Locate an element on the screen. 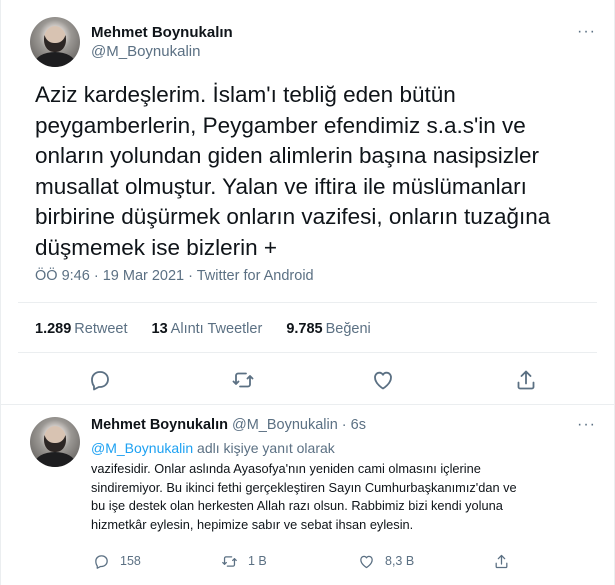 Image resolution: width=615 pixels, height=585 pixels. tweet-date: 19 Mar 2021 is located at coordinates (143, 276).